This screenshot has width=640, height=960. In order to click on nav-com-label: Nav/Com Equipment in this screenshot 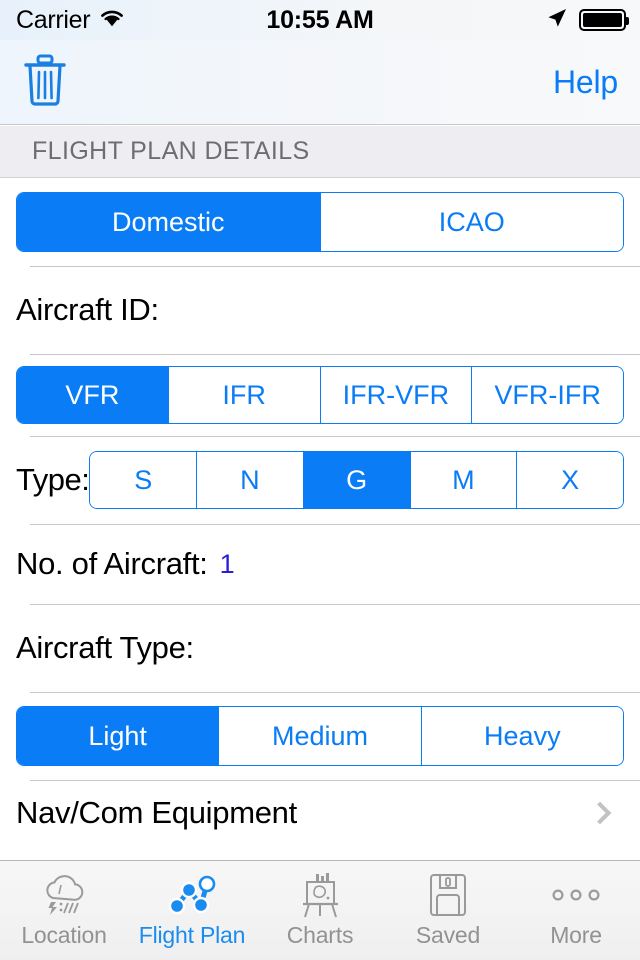, I will do `click(156, 812)`.